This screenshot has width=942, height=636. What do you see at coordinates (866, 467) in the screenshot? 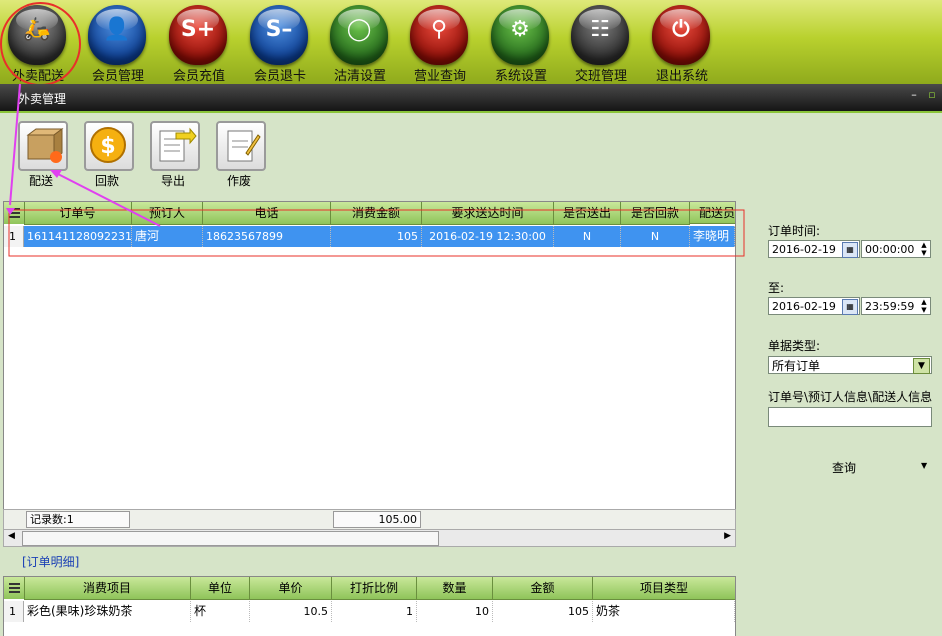
I see `query-button: 查询 ▼` at bounding box center [866, 467].